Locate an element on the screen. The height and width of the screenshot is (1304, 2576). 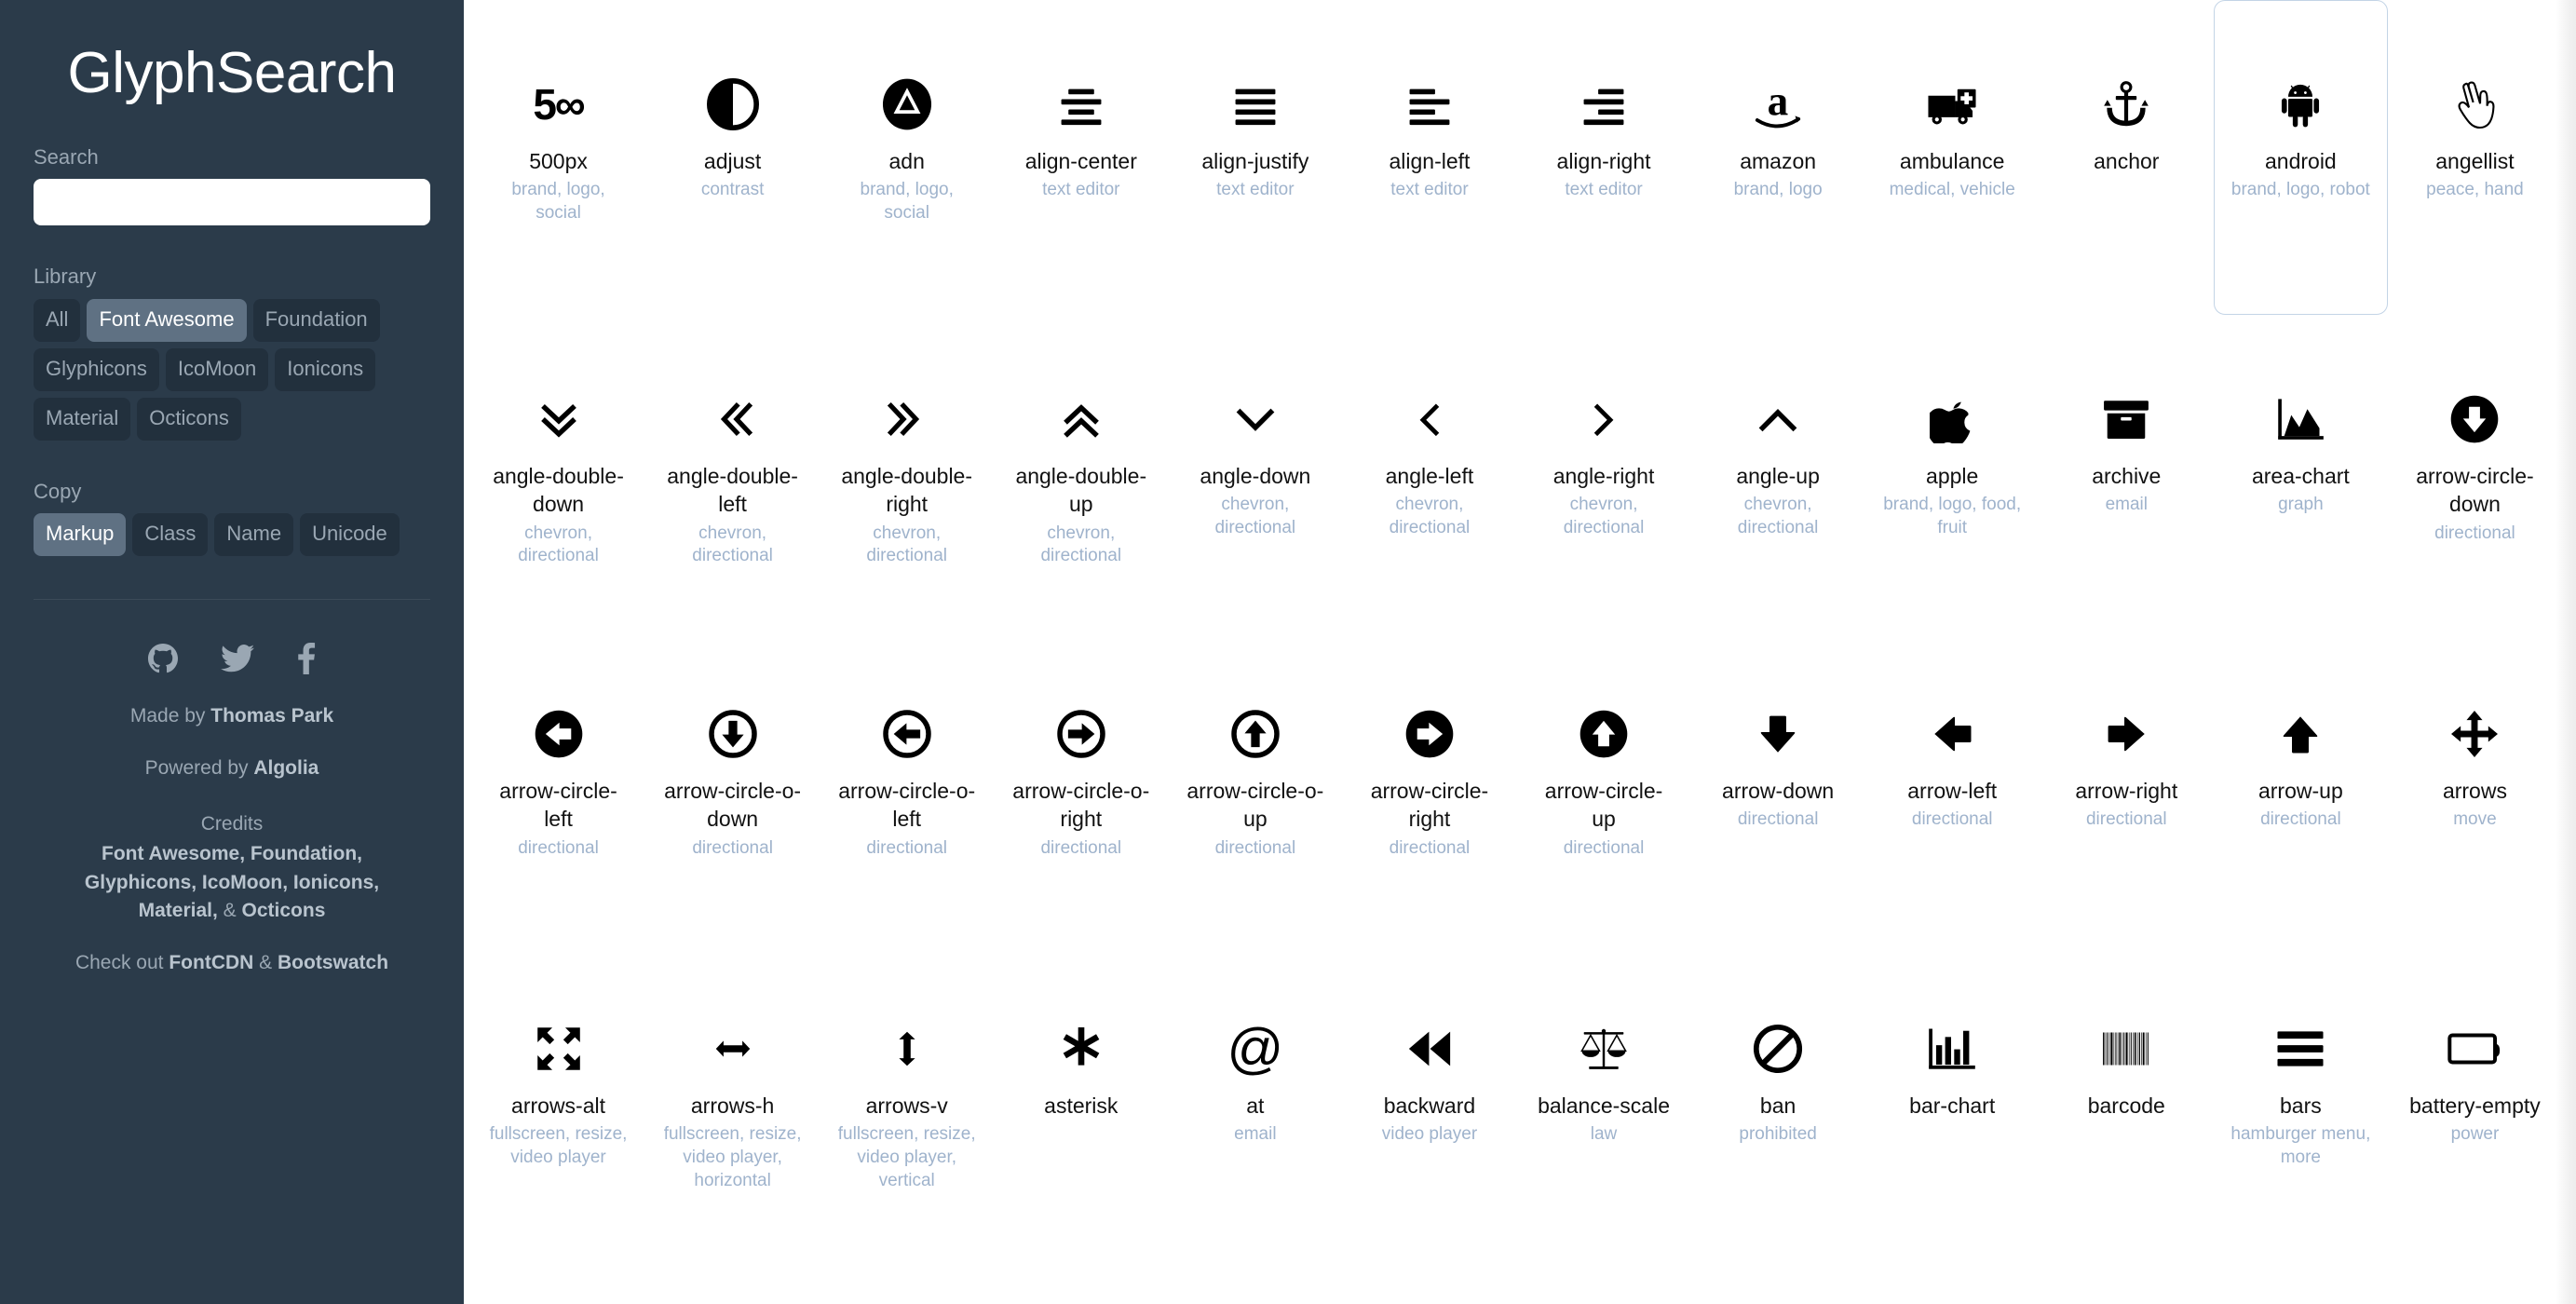
icon-tags: chevron, directional is located at coordinates (732, 544).